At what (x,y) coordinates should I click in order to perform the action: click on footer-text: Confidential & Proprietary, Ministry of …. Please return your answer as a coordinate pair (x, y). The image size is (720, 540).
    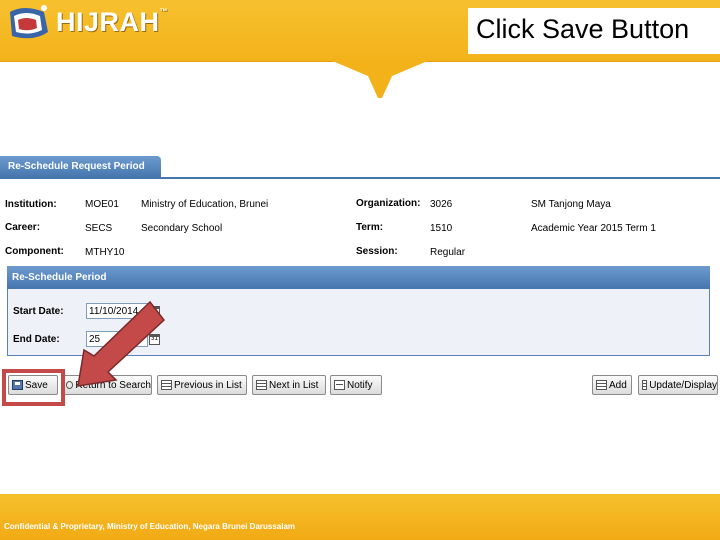
    Looking at the image, I should click on (150, 526).